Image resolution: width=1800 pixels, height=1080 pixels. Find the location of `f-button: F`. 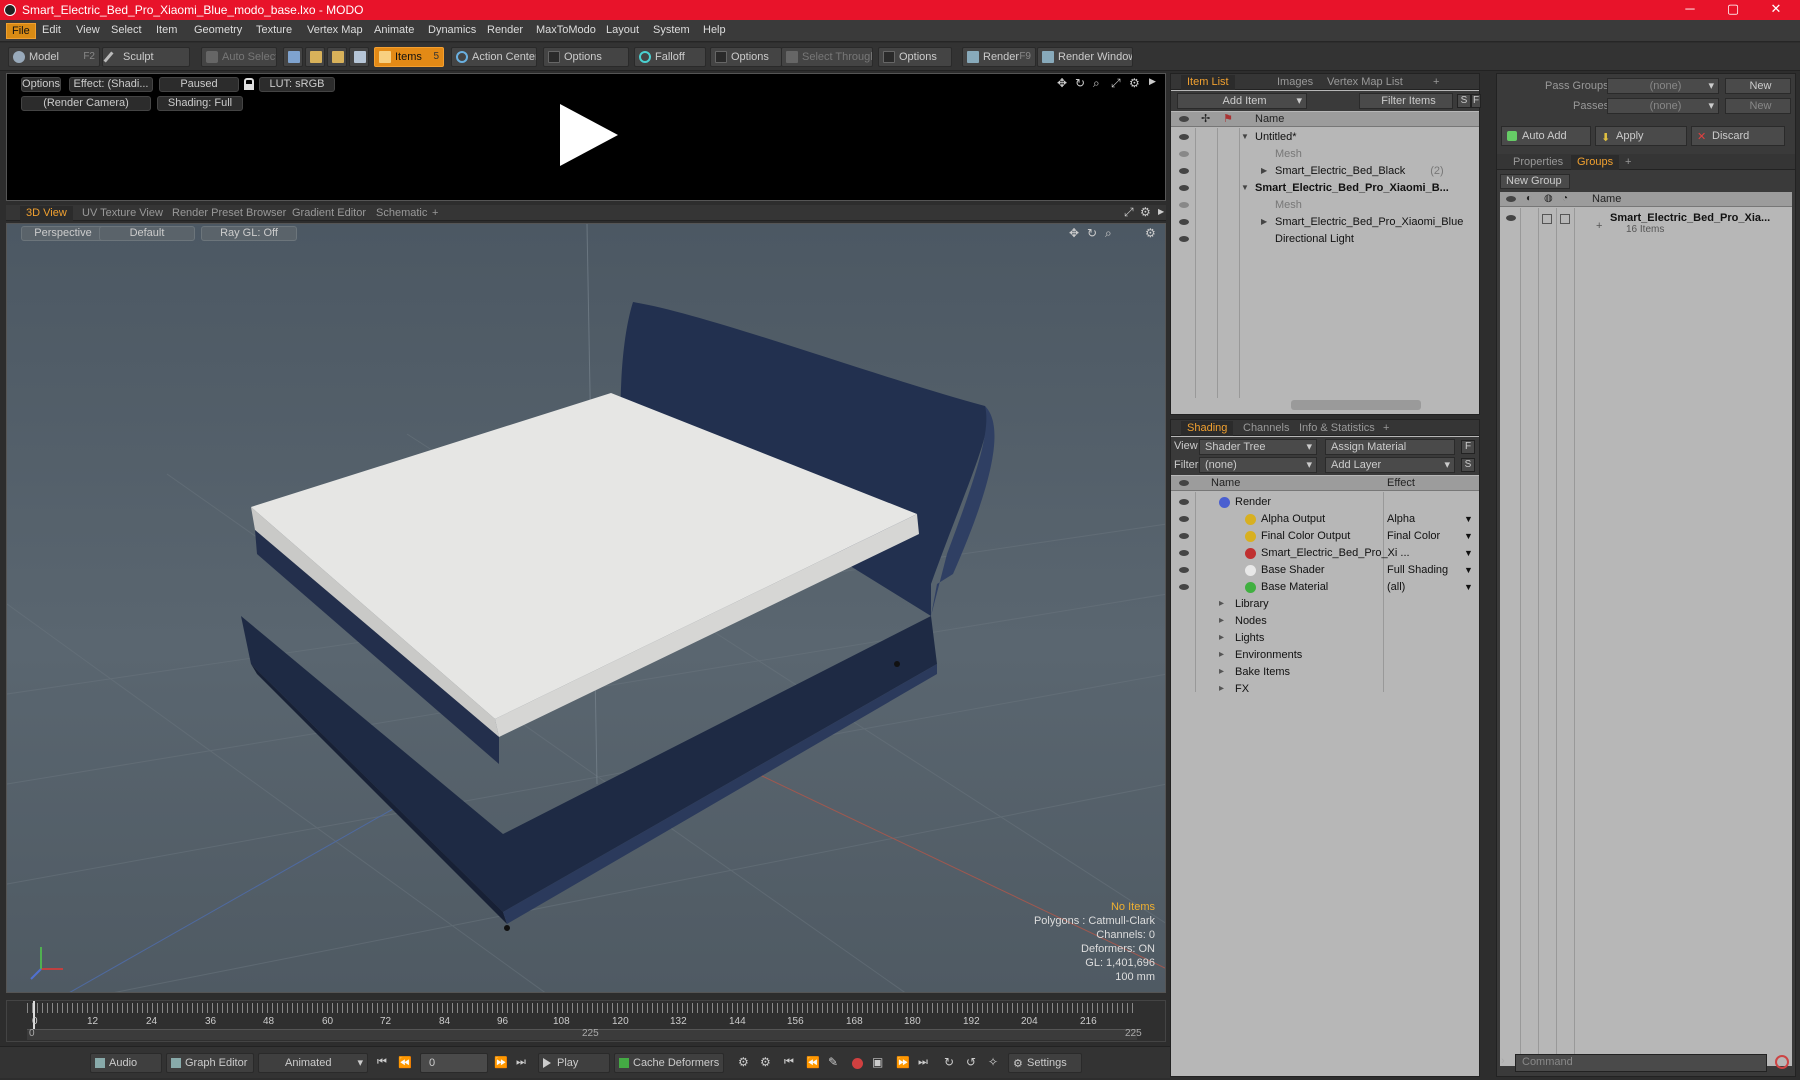

f-button: F is located at coordinates (1476, 101).